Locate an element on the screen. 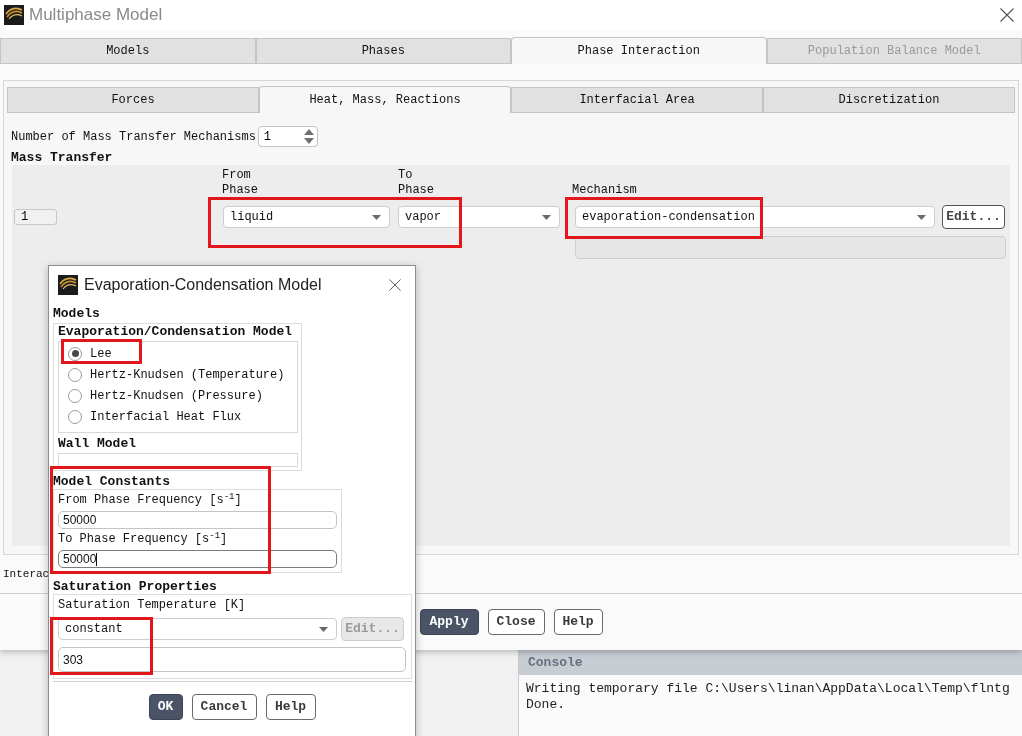 The image size is (1022, 736). group-title: Wall Model is located at coordinates (97, 444).